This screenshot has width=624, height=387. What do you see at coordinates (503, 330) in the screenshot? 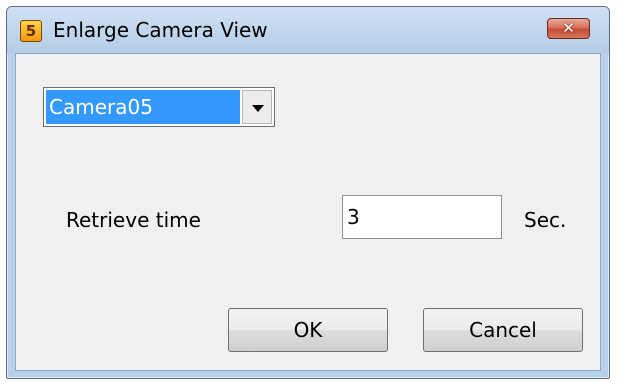
I see `cancel-button: Cancel` at bounding box center [503, 330].